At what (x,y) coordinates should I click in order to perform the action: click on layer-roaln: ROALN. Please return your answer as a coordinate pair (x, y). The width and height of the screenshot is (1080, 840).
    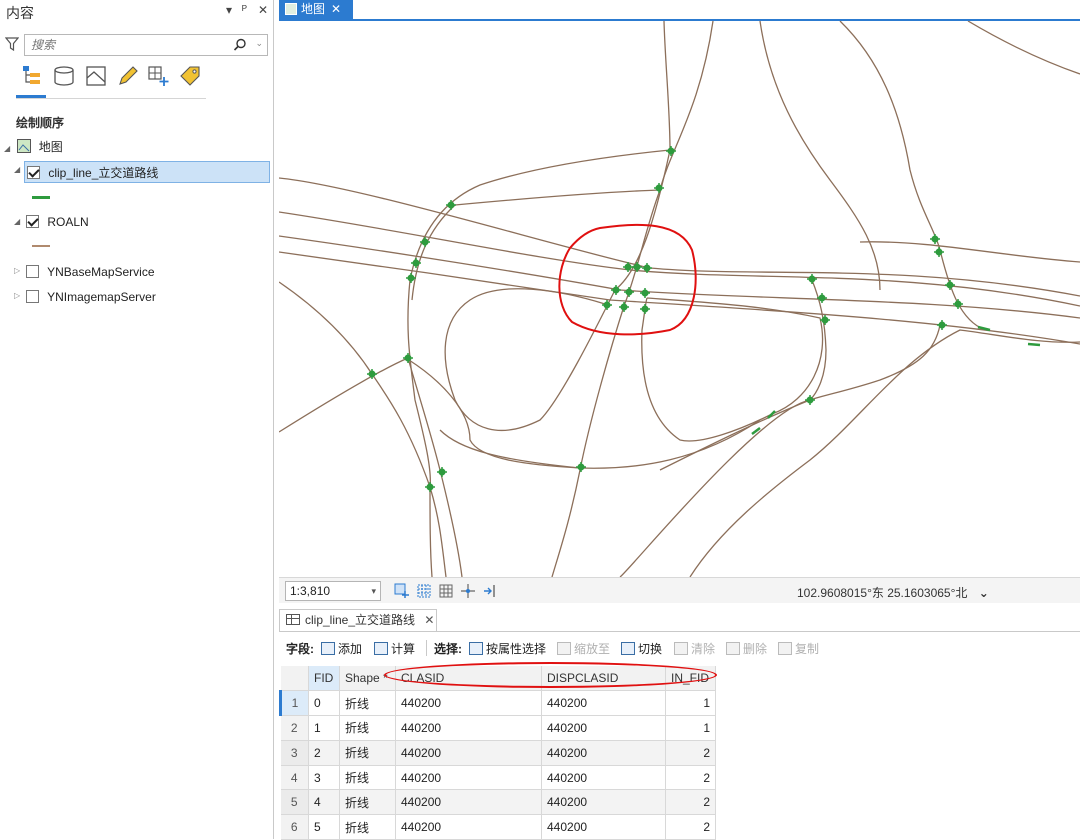
    Looking at the image, I should click on (57, 222).